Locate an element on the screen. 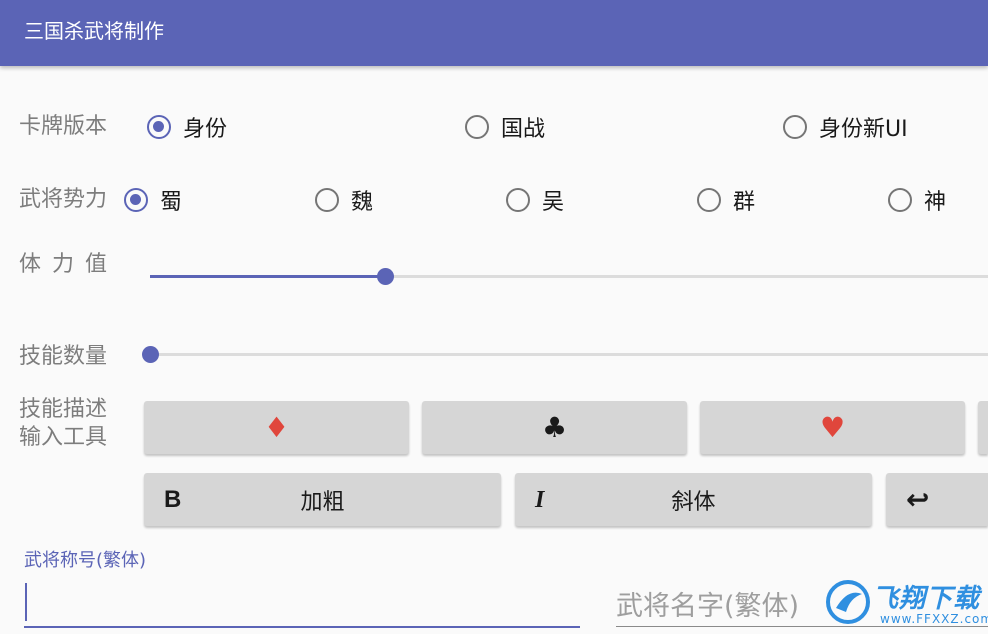 The image size is (988, 634). radio-label: 神 is located at coordinates (935, 202).